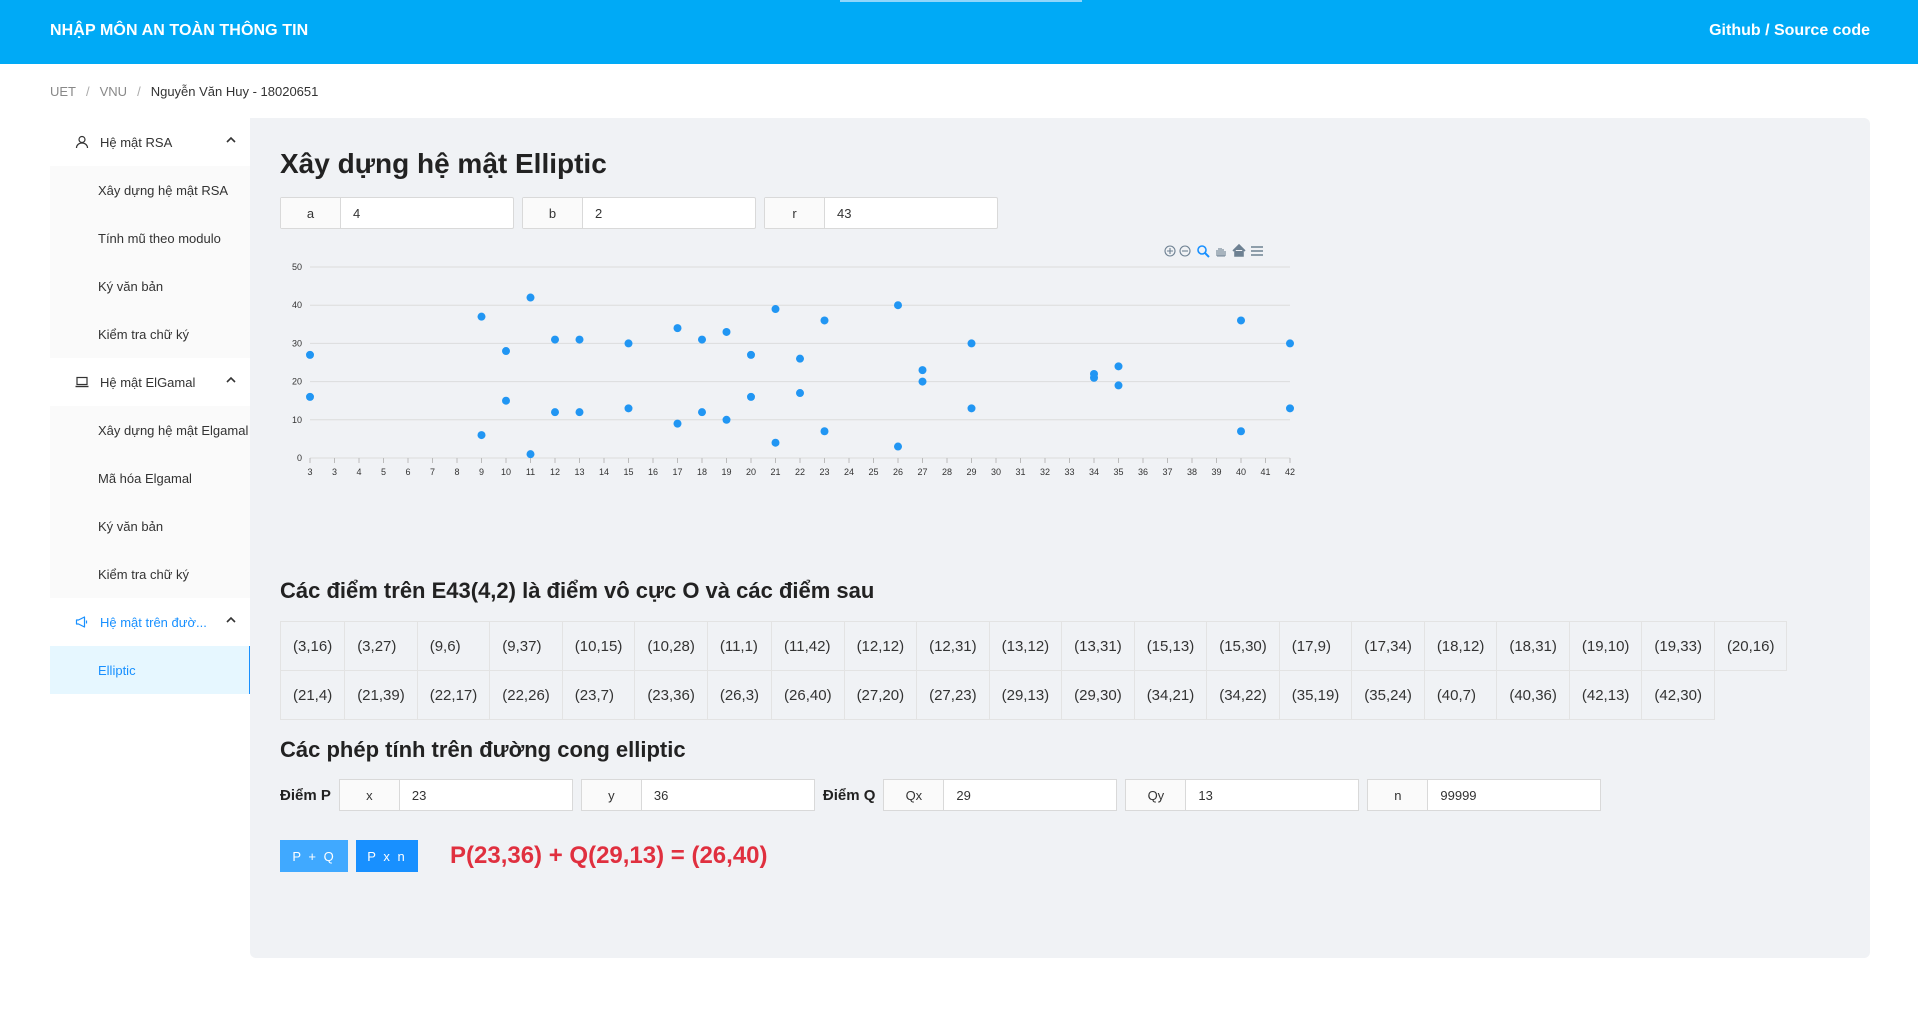 The image size is (1918, 1012). What do you see at coordinates (455, 795) in the screenshot?
I see `p-x-group: x 23` at bounding box center [455, 795].